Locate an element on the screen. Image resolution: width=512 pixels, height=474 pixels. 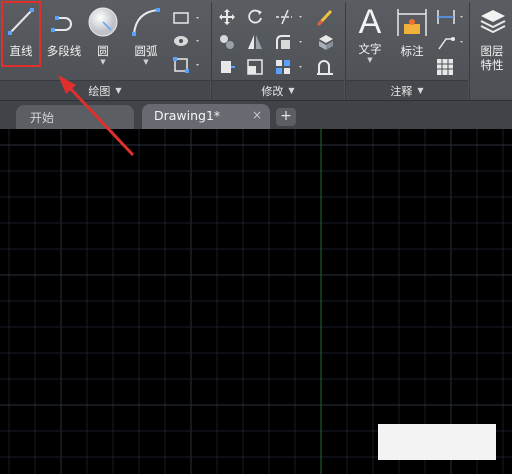
array-icon is located at coordinates (290, 67).